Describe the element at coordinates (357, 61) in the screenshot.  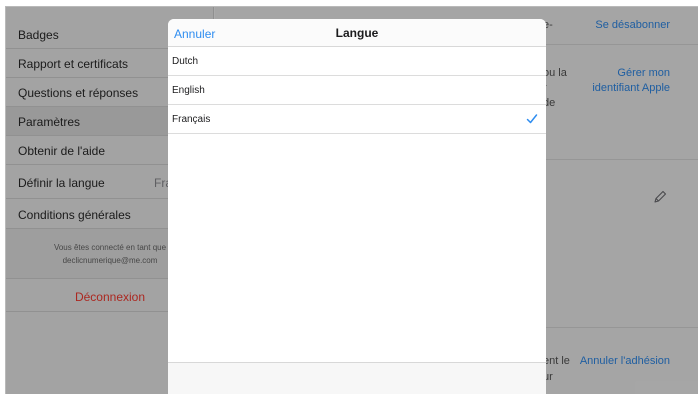
I see `language-option-dutch: Dutch` at that location.